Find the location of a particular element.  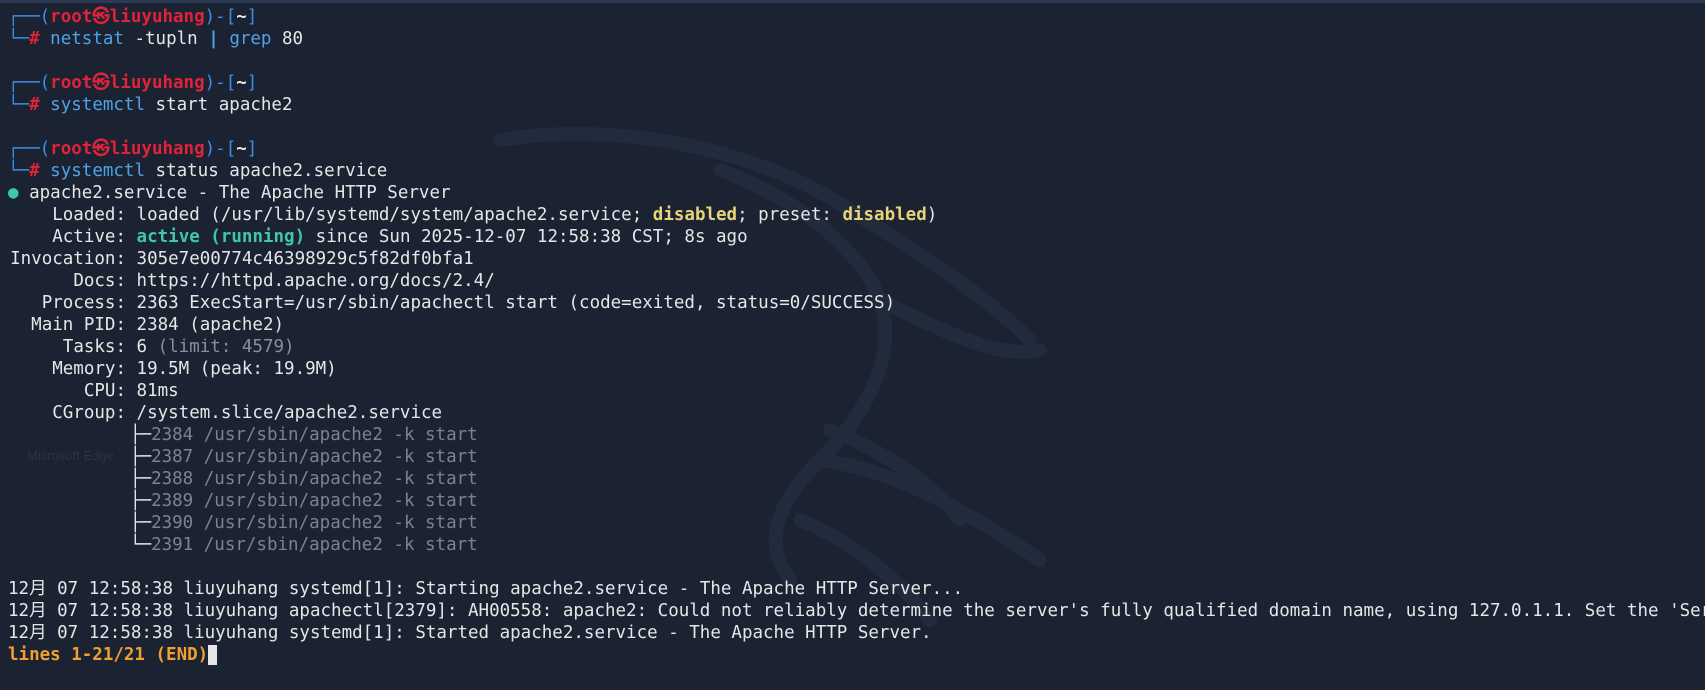

process-entry: 2391 /usr/sbin/apache2 -k start is located at coordinates (314, 545).